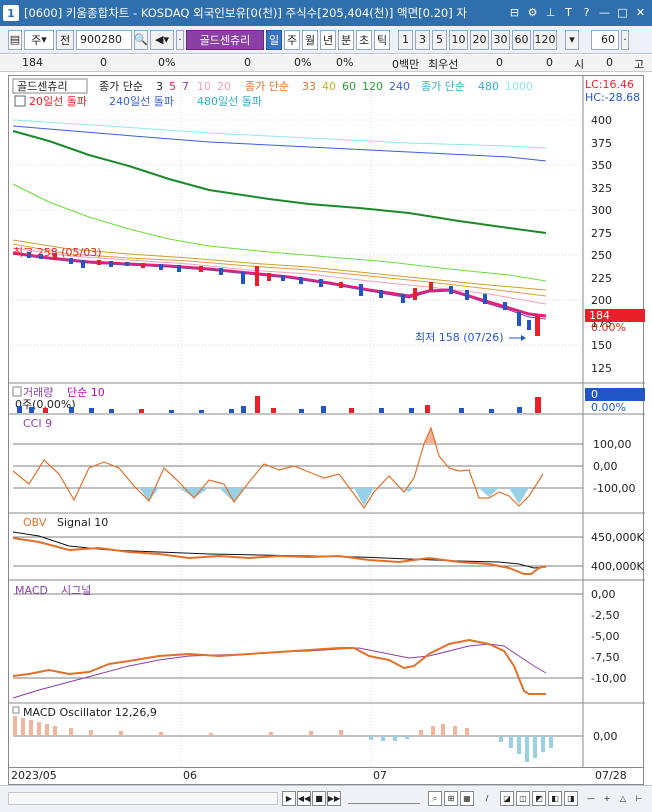  Describe the element at coordinates (384, 799) in the screenshot. I see `zoom-slider` at that location.